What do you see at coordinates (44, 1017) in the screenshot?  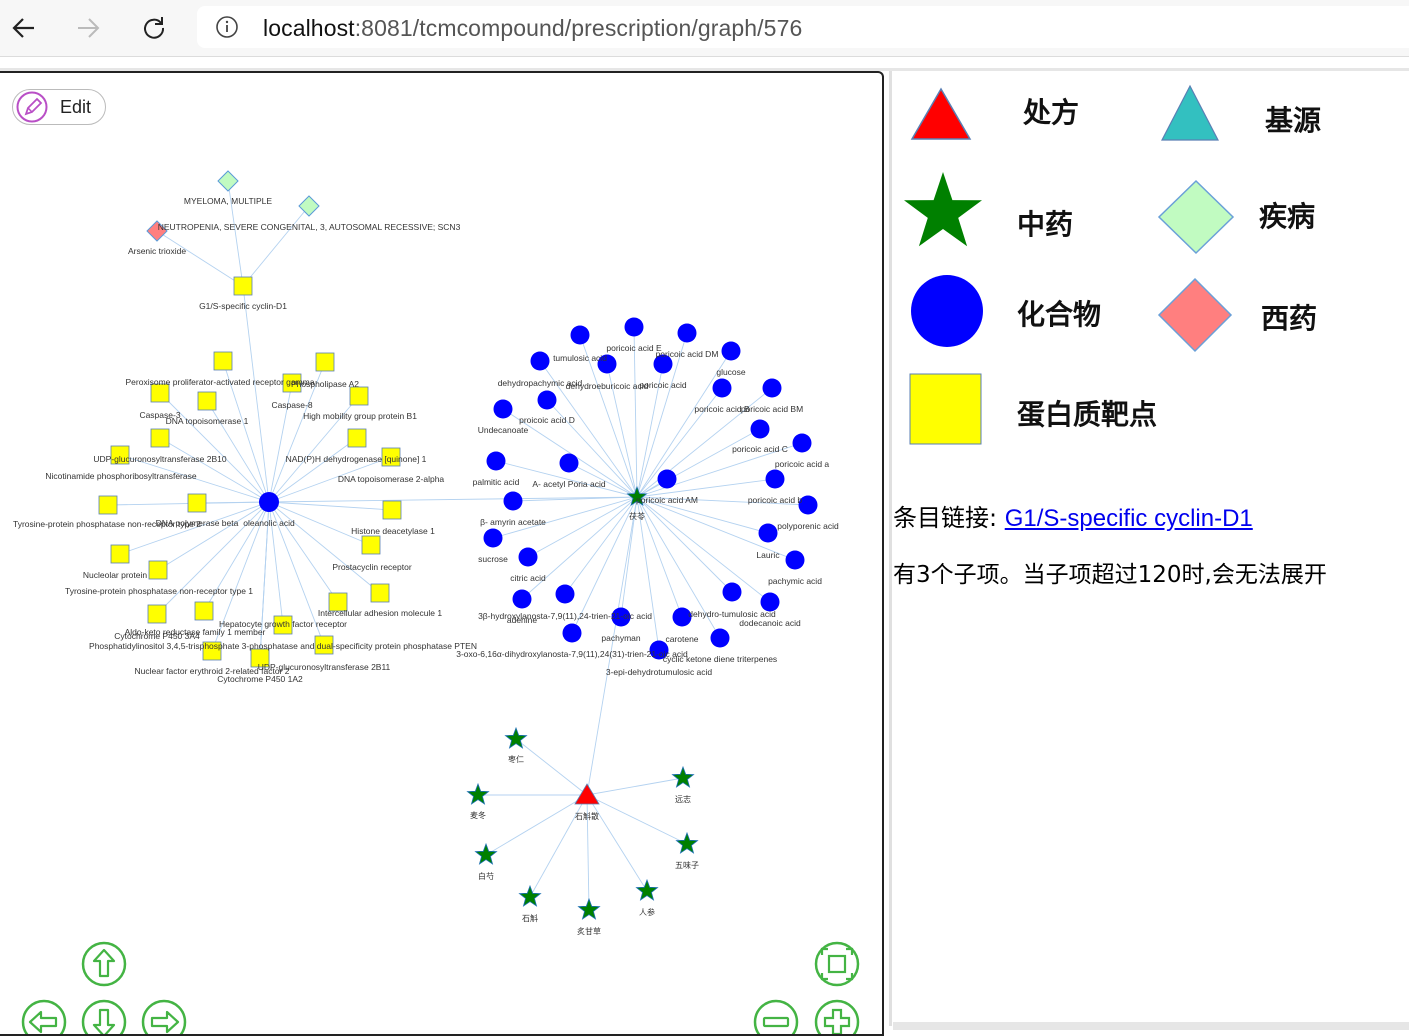 I see `pan-left-icon` at bounding box center [44, 1017].